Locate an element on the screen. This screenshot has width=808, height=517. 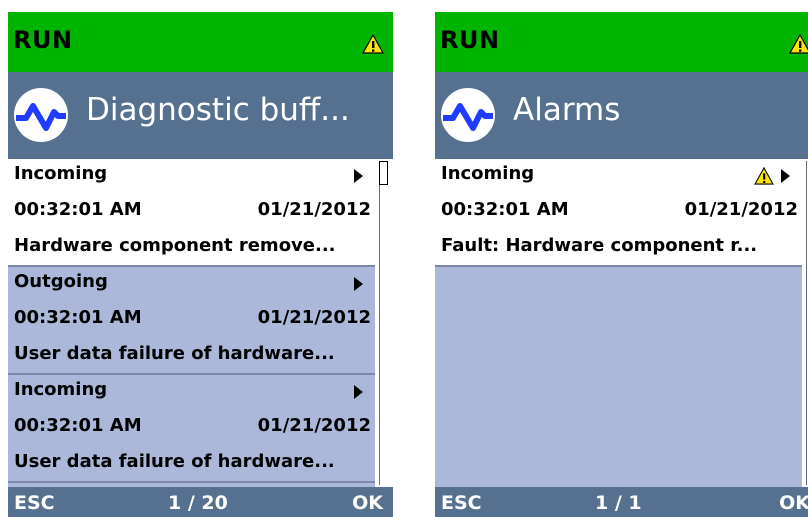
title-bar: Alarms is located at coordinates (621, 115).